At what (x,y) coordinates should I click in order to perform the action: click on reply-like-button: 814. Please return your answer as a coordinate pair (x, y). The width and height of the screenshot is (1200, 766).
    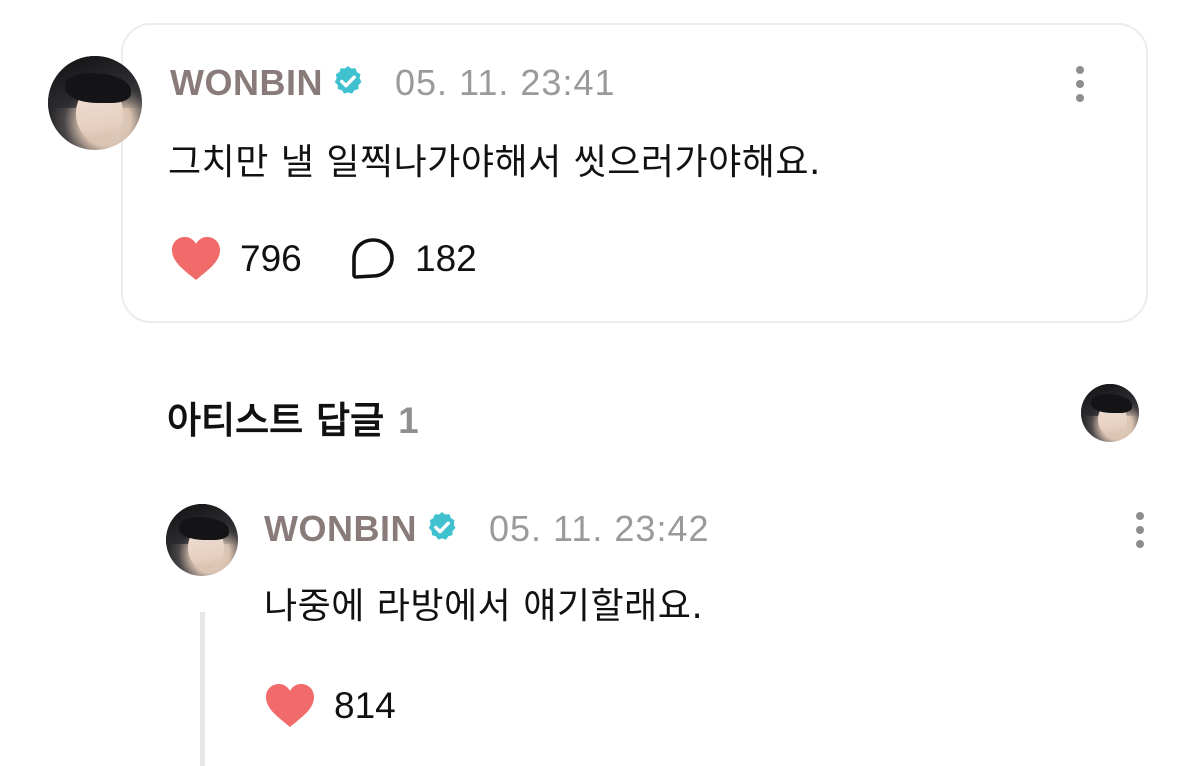
    Looking at the image, I should click on (330, 706).